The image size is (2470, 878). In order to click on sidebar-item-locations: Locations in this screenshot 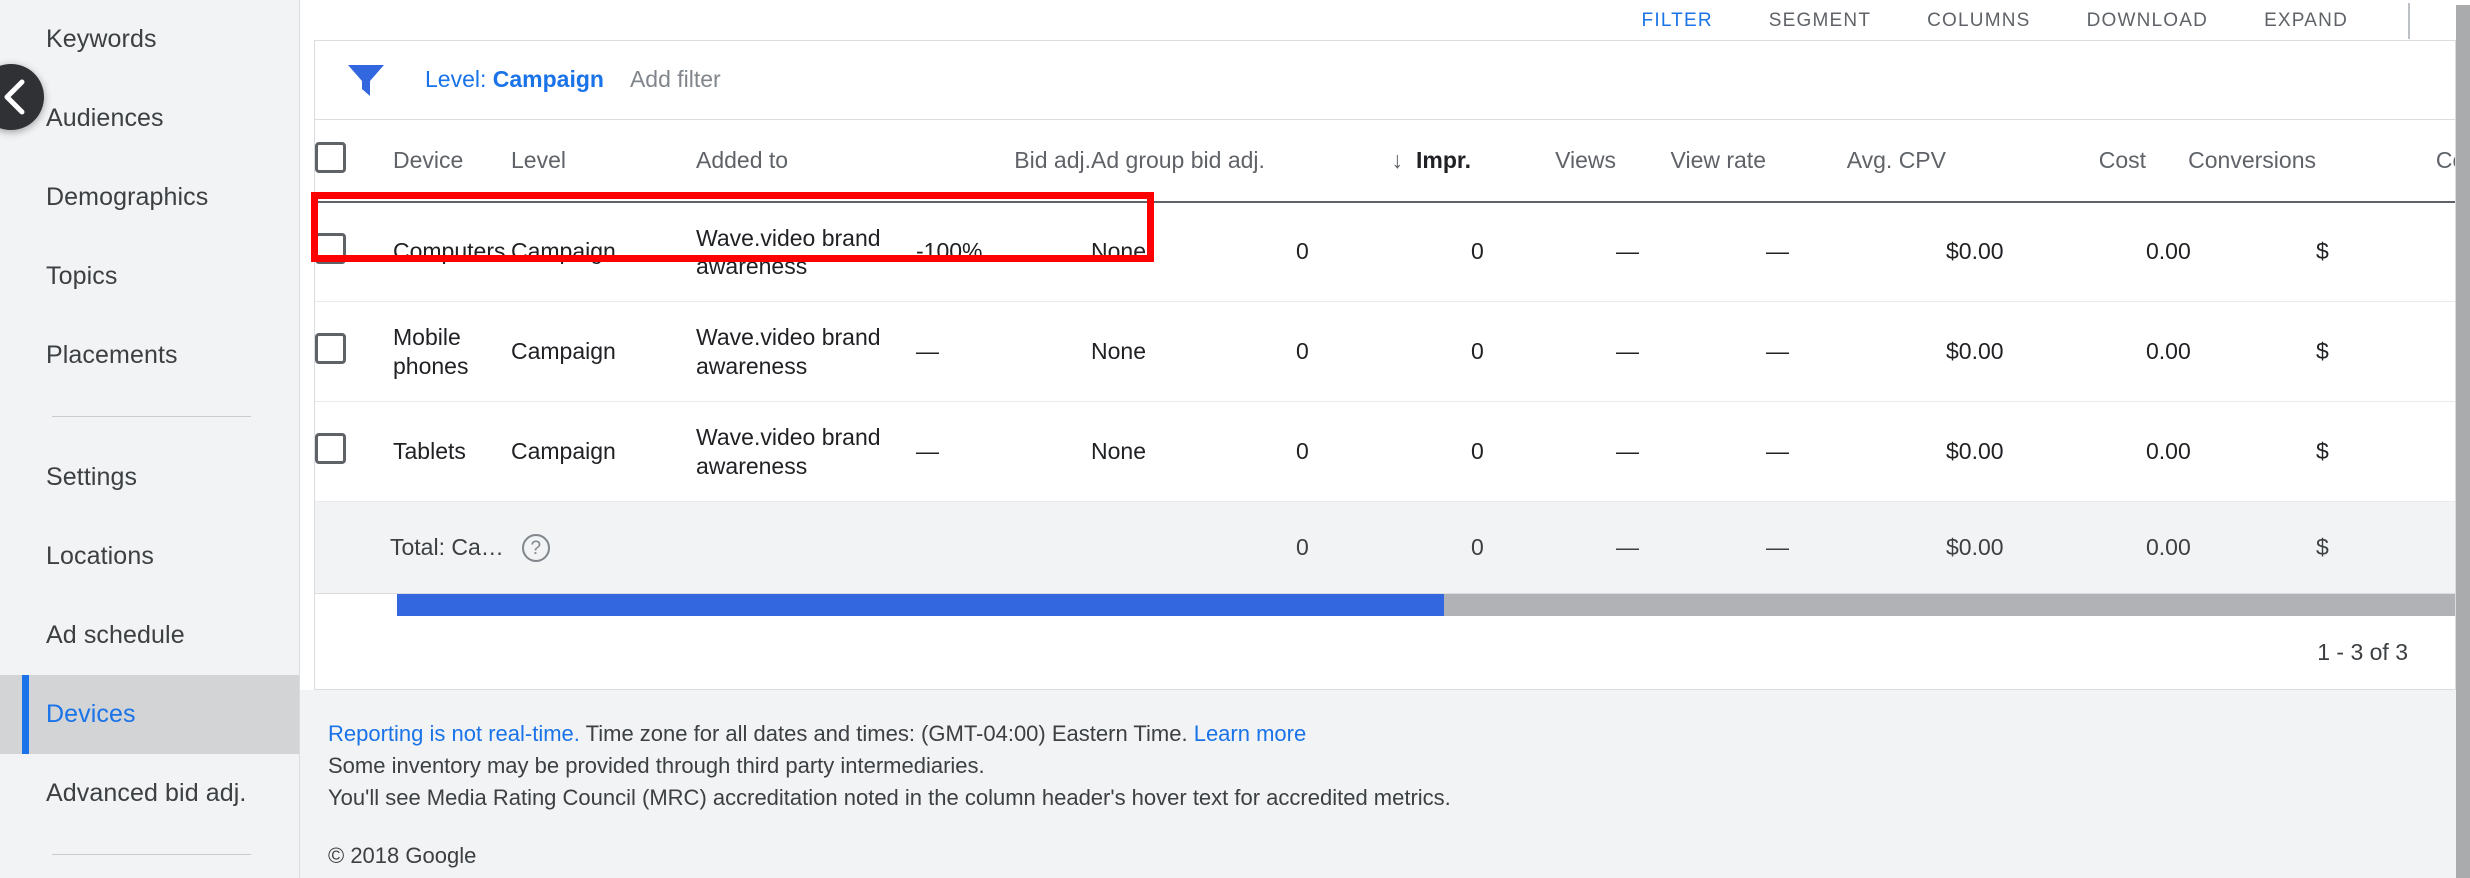, I will do `click(149, 556)`.